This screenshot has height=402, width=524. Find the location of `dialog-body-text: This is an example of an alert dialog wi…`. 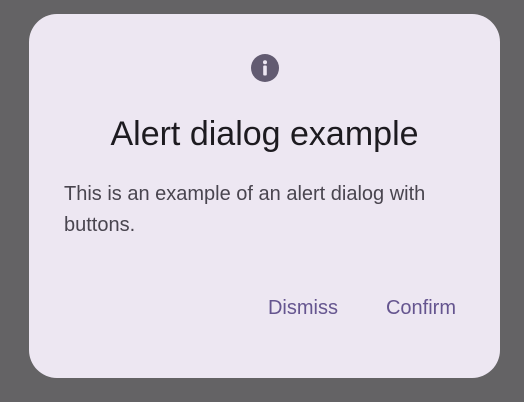

dialog-body-text: This is an example of an alert dialog wi… is located at coordinates (245, 209).